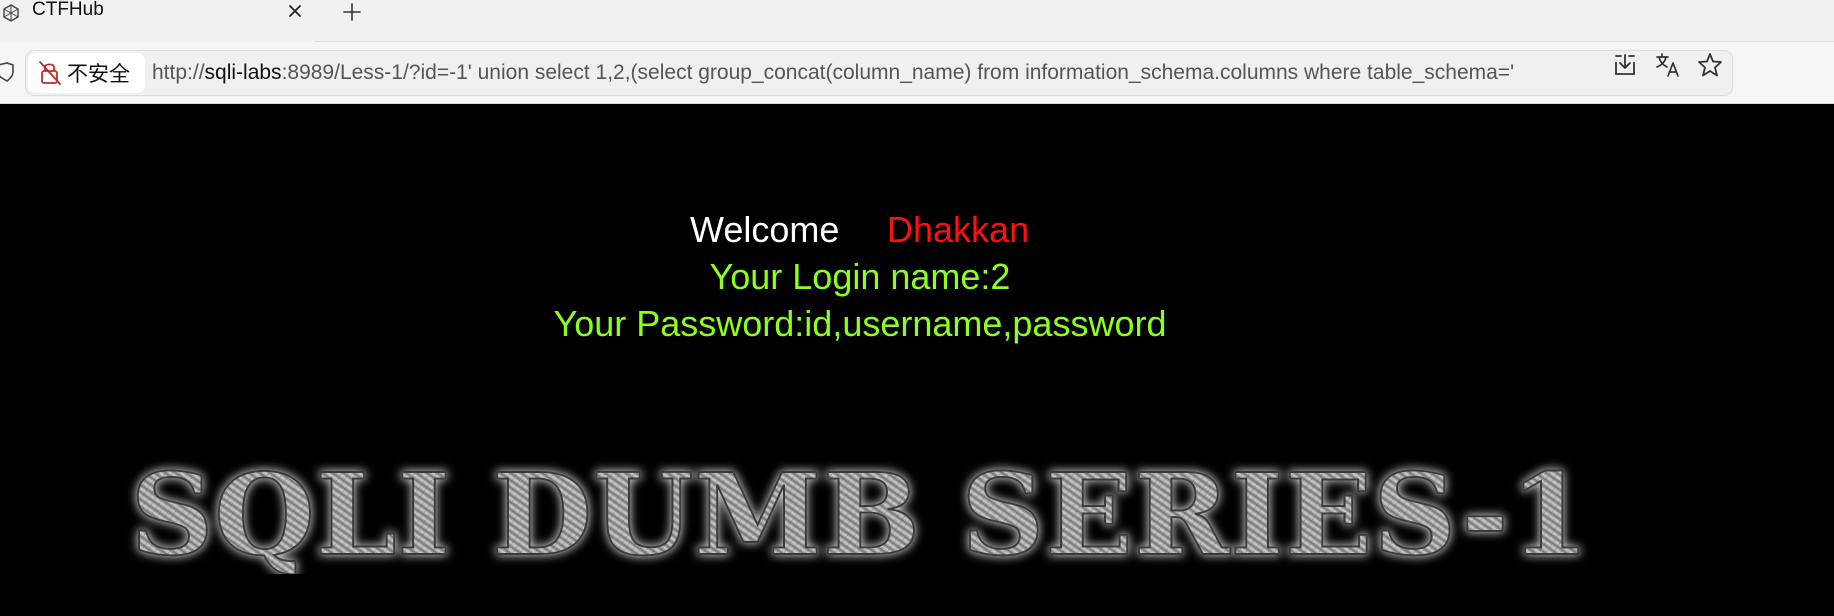  What do you see at coordinates (178, 72) in the screenshot?
I see `url-scheme: http://` at bounding box center [178, 72].